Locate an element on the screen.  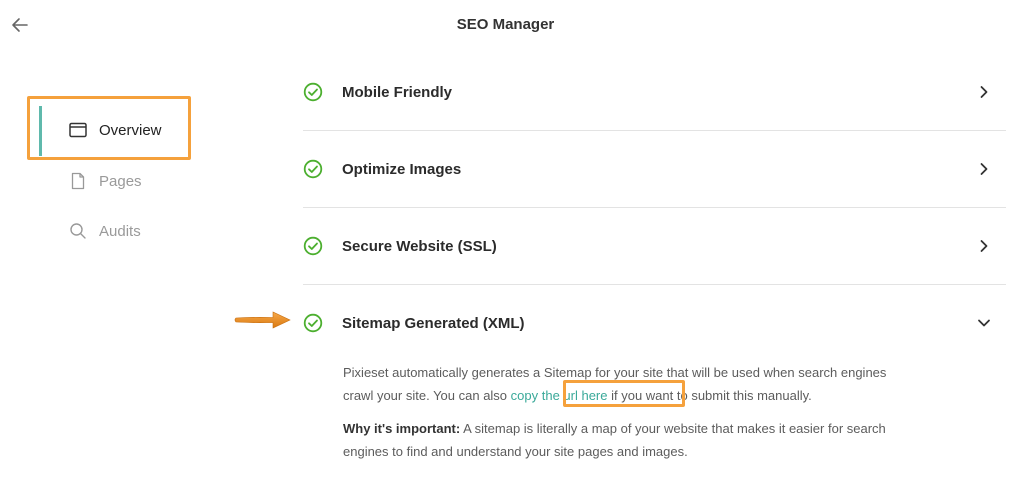
check-title: Mobile Friendly is located at coordinates (397, 92).